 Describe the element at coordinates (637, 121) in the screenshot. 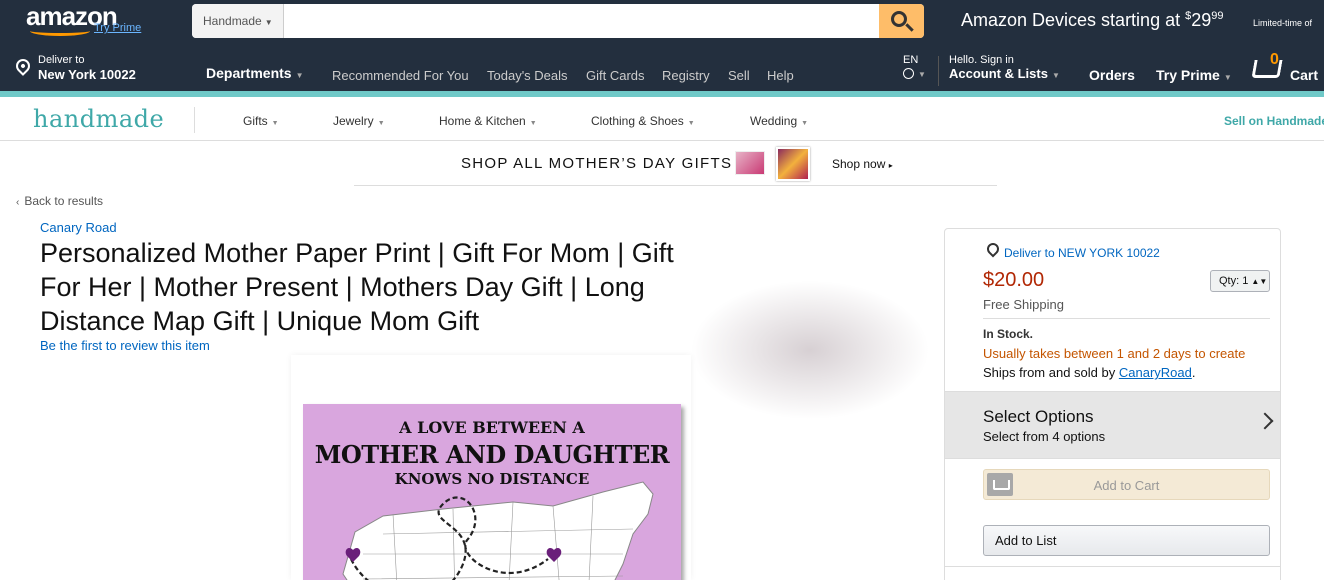

I see `handmade-link-label: Clothing & Shoes` at that location.